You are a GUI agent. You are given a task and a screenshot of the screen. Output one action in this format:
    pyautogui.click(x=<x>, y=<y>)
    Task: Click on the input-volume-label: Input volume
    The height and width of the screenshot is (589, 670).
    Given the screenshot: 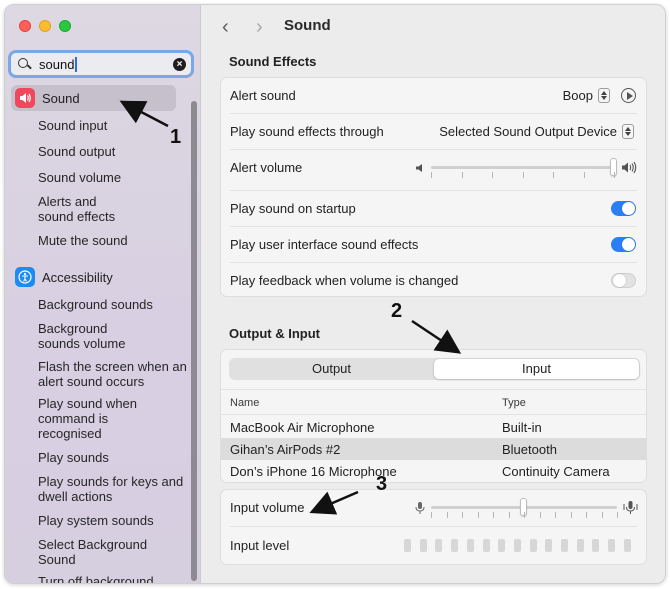 What is the action you would take?
    pyautogui.click(x=267, y=507)
    